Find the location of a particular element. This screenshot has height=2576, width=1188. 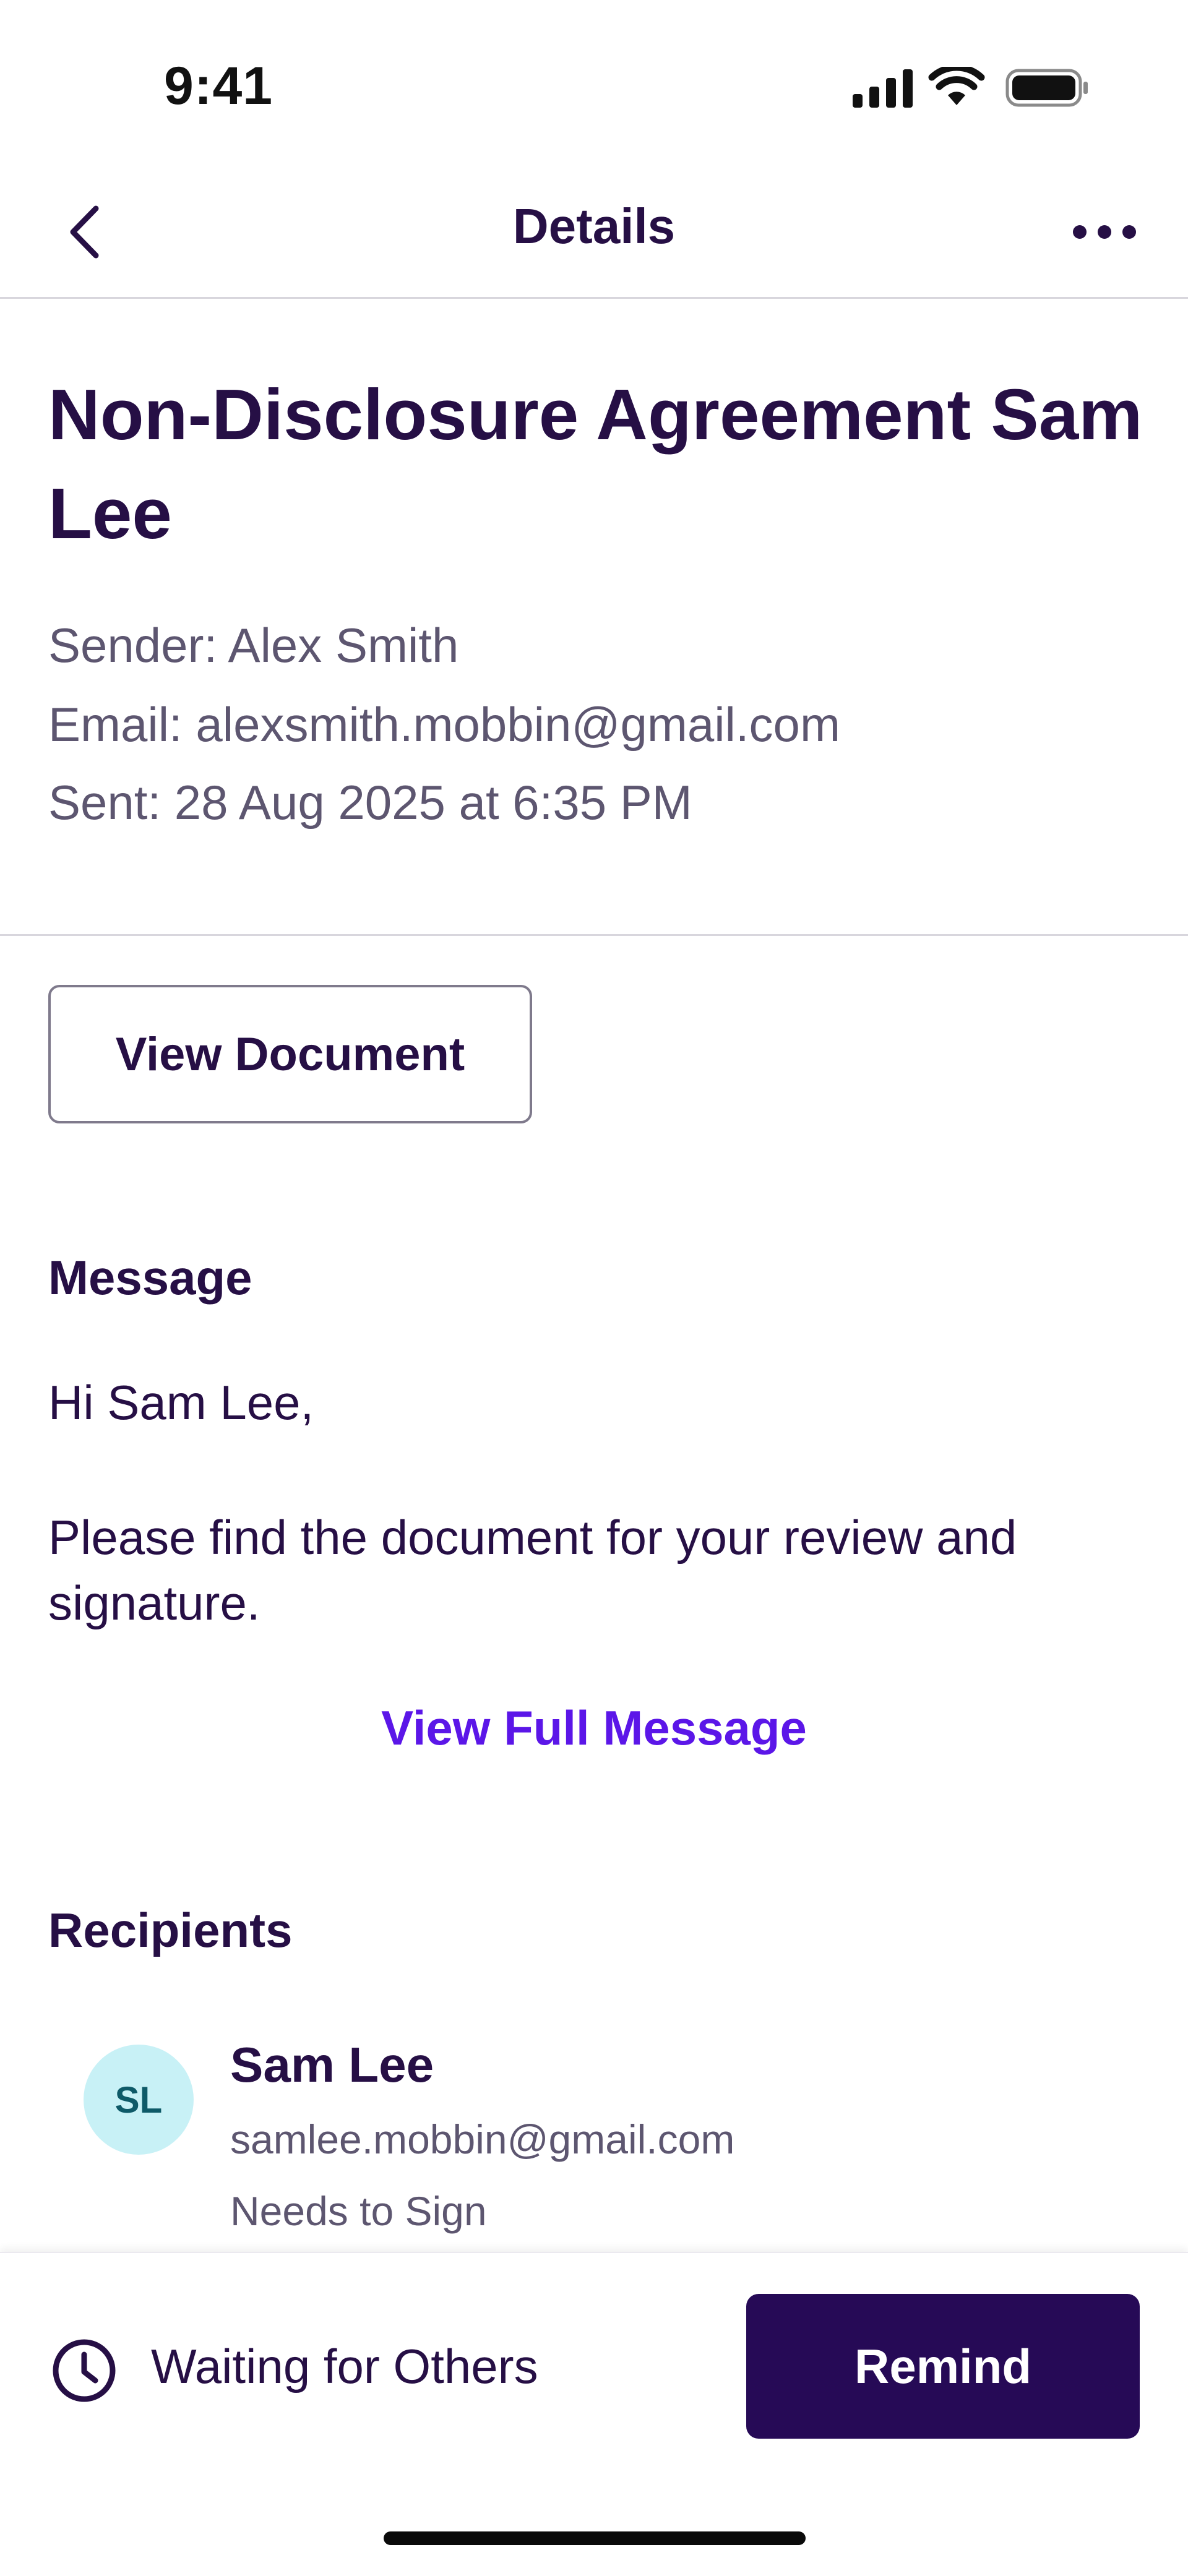

sender-line: Sender: Alex Smith is located at coordinates (253, 645).